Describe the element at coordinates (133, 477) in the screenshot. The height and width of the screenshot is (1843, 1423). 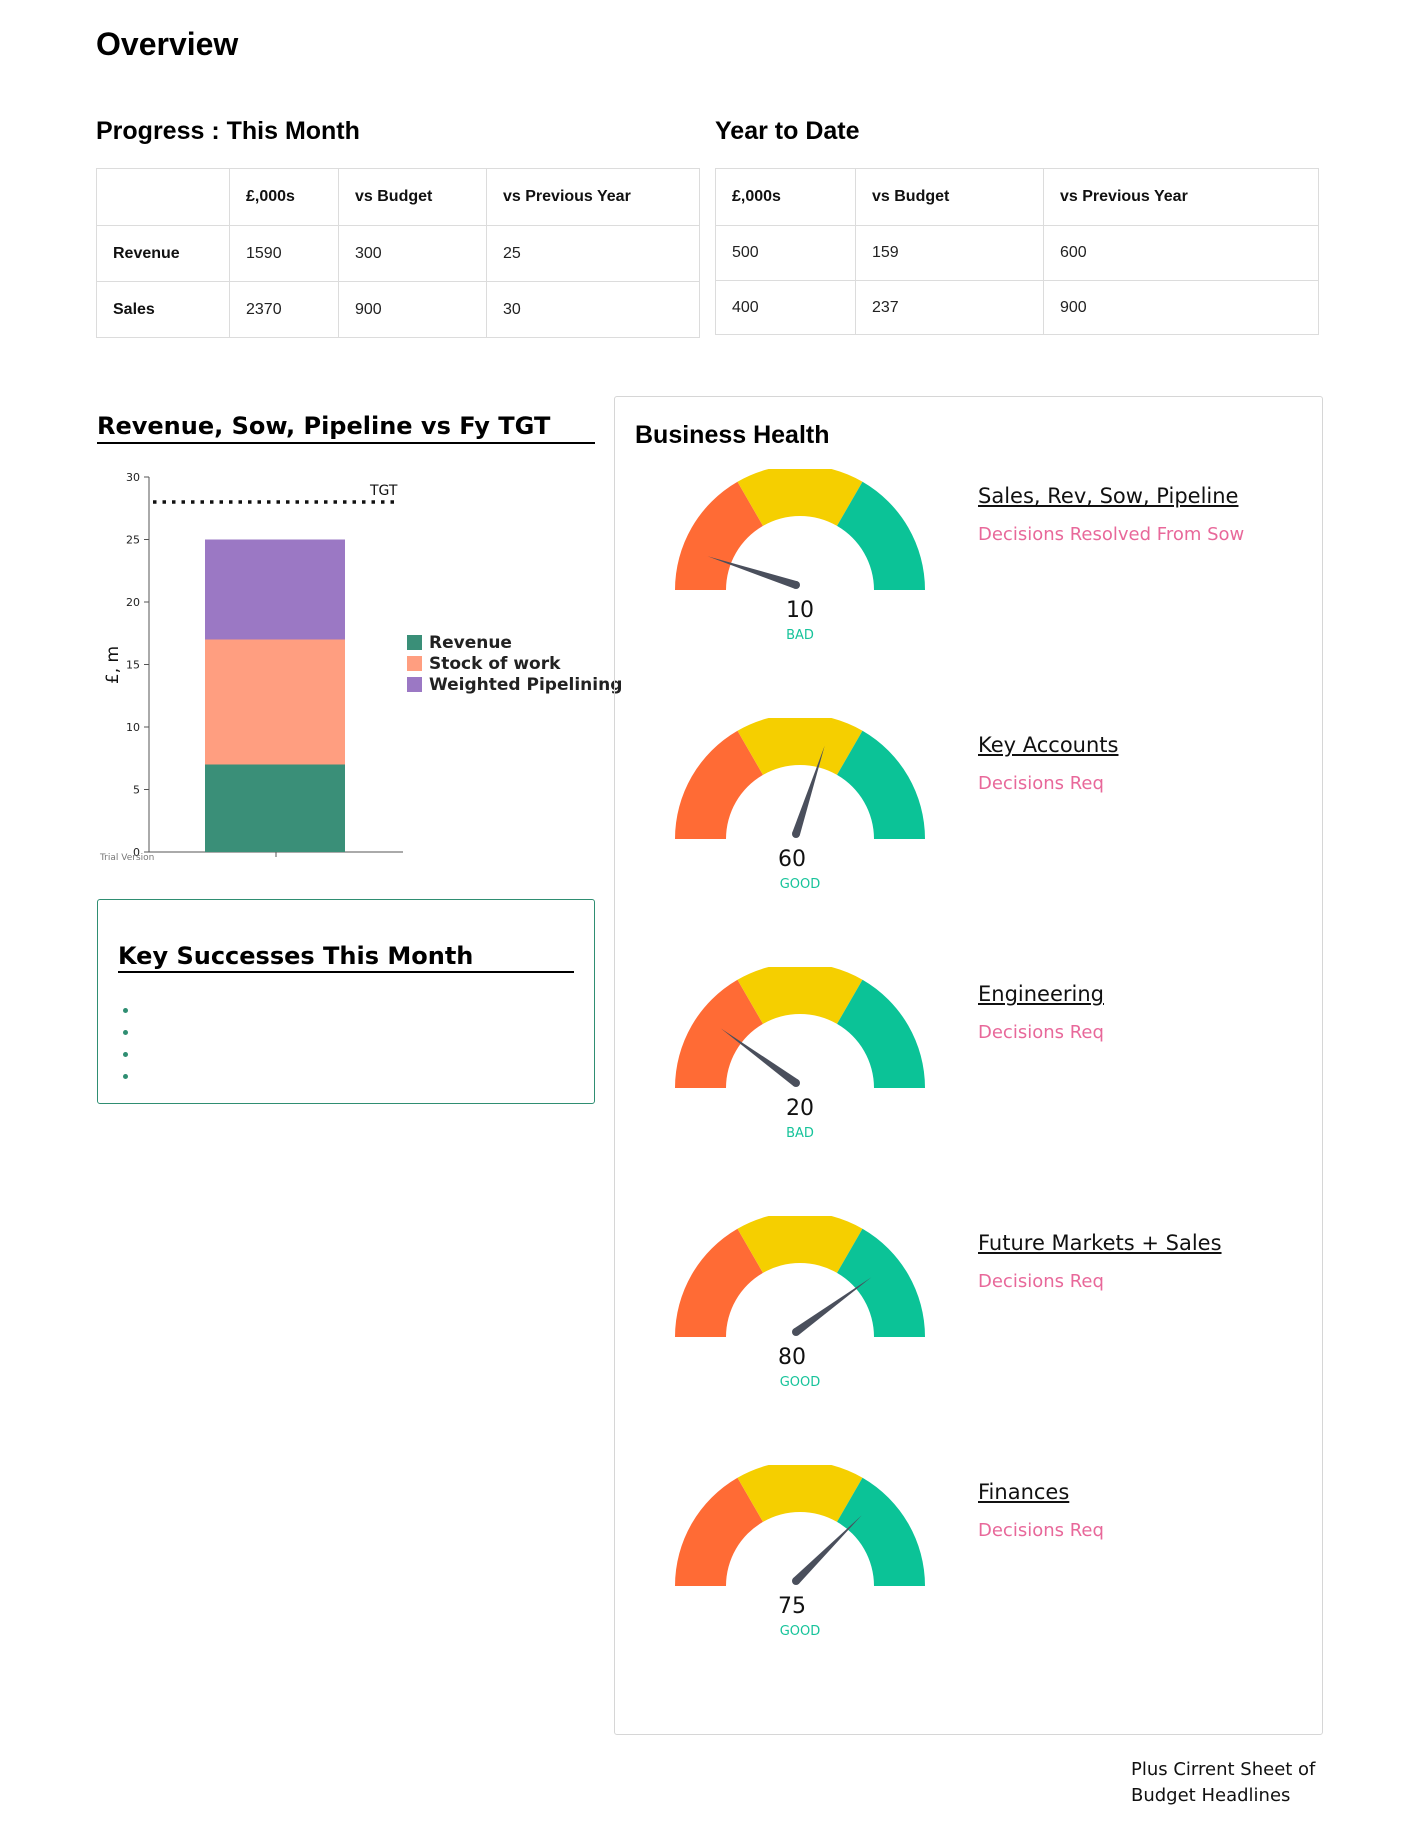
I see `y-tick-label: 30` at that location.